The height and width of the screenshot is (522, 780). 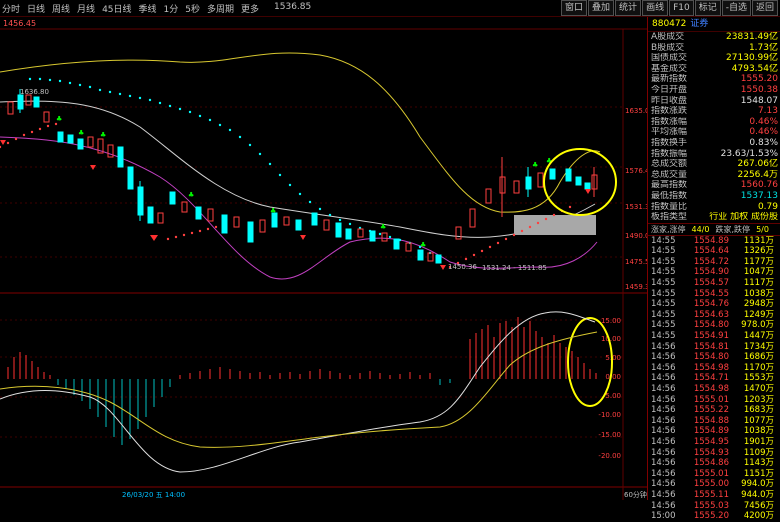 I want to click on tab-period-0: 分时, so click(x=11, y=8).